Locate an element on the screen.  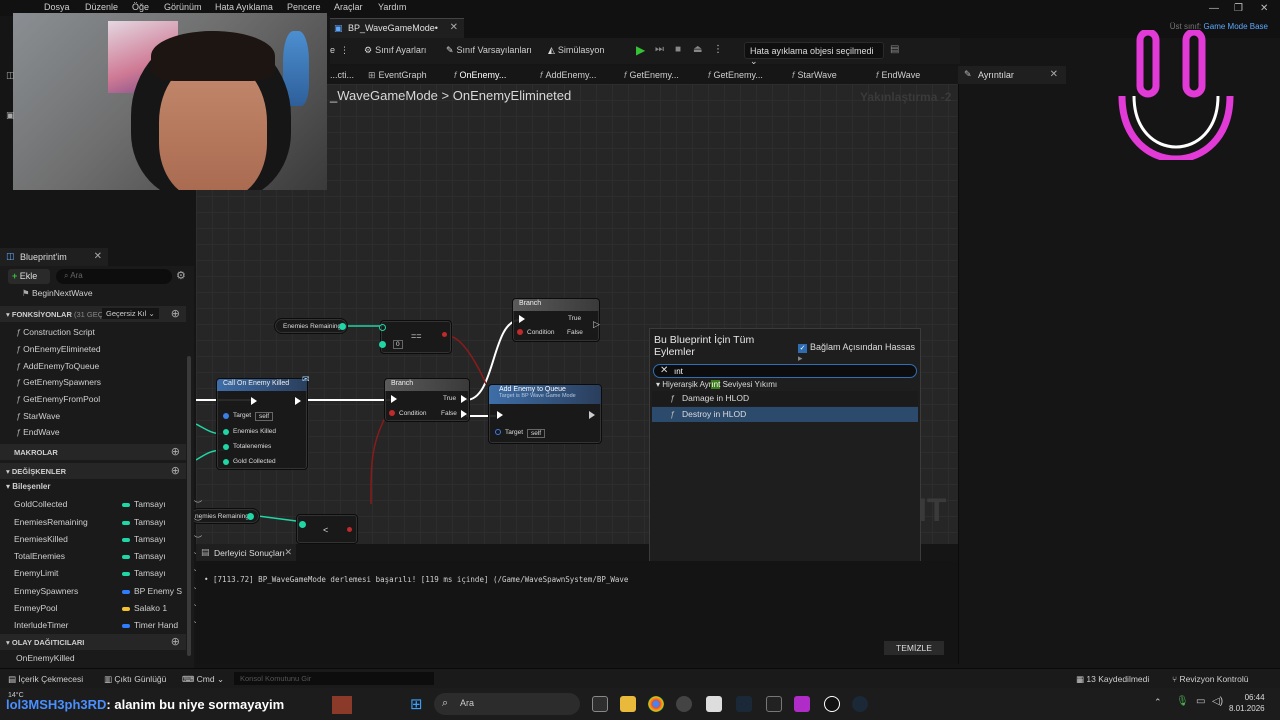
dispatcher-item: OnEnemyKilled is located at coordinates (109, 658).